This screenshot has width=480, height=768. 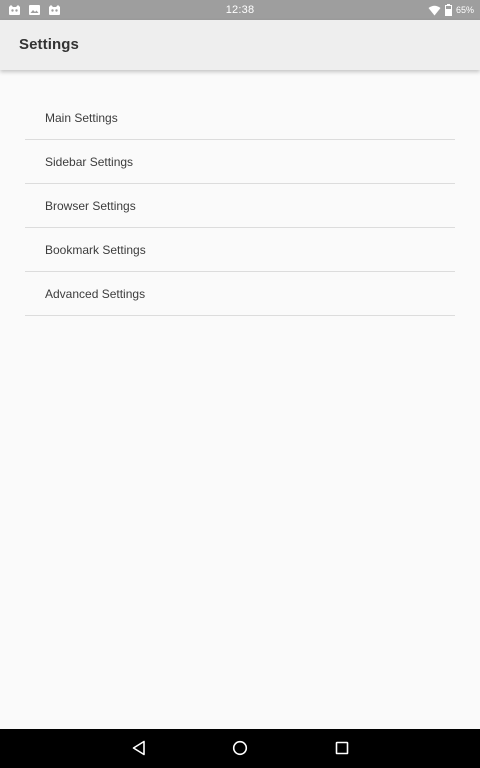 I want to click on navigation-bar, so click(x=240, y=748).